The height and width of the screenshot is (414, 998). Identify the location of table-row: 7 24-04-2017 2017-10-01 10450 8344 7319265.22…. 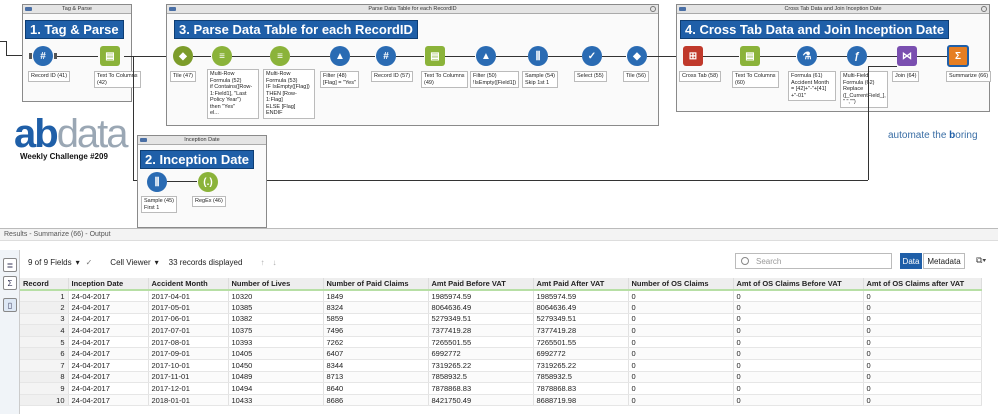
(501, 365).